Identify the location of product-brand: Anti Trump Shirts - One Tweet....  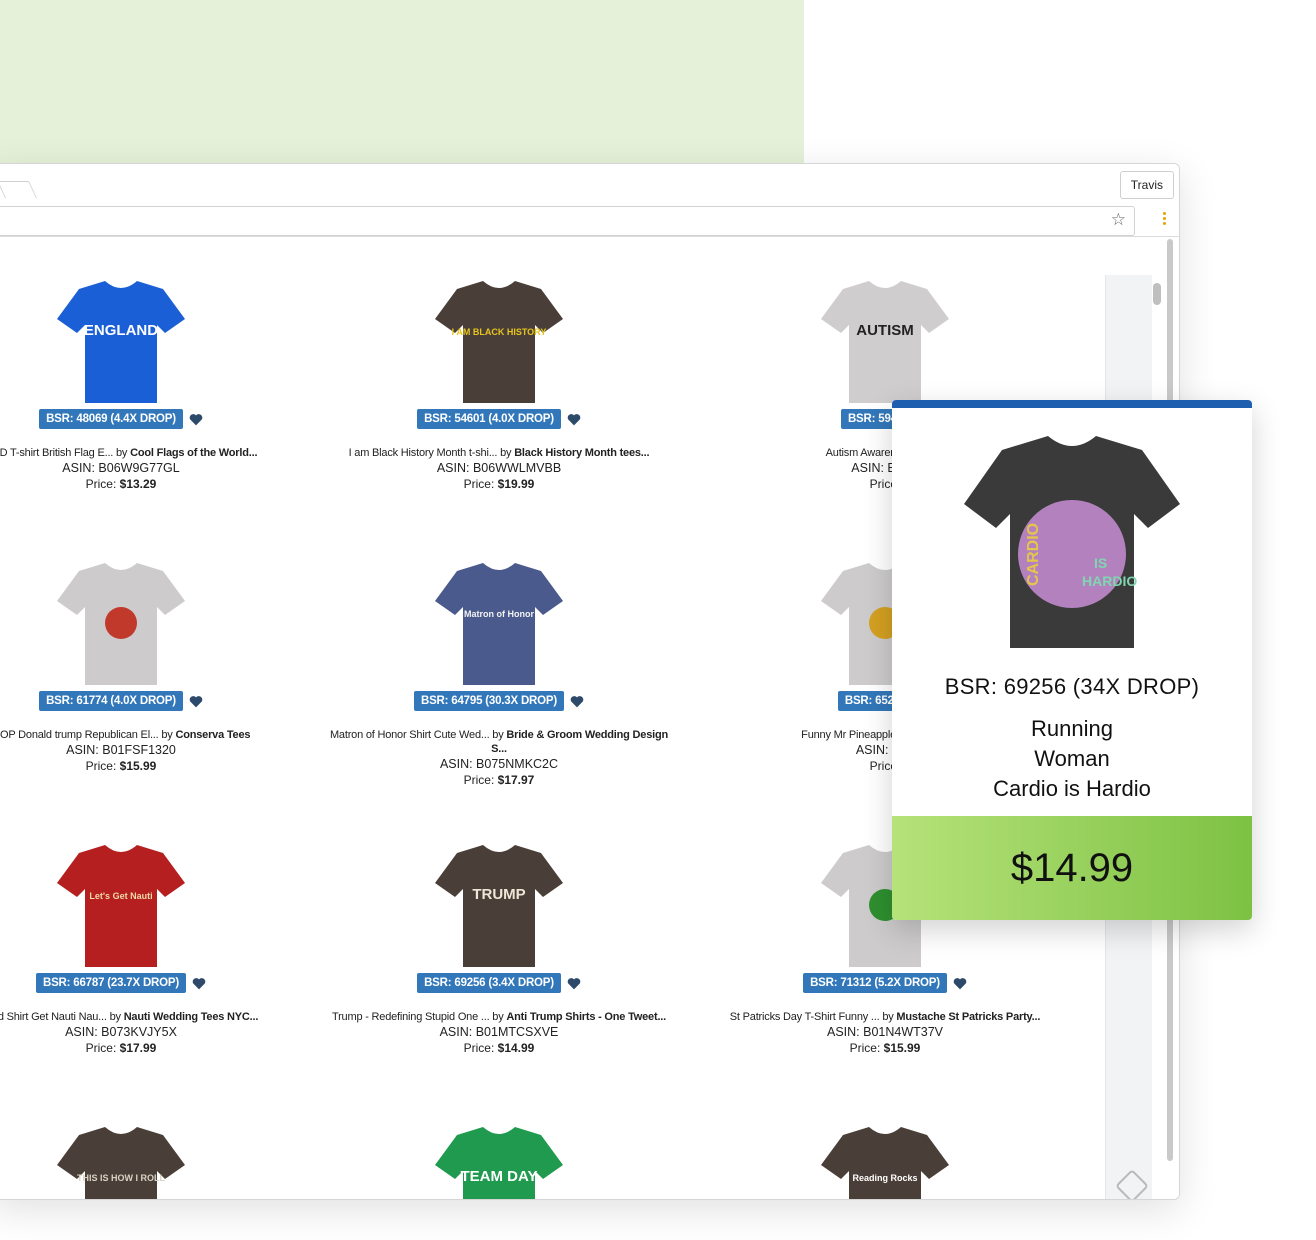
(586, 1017).